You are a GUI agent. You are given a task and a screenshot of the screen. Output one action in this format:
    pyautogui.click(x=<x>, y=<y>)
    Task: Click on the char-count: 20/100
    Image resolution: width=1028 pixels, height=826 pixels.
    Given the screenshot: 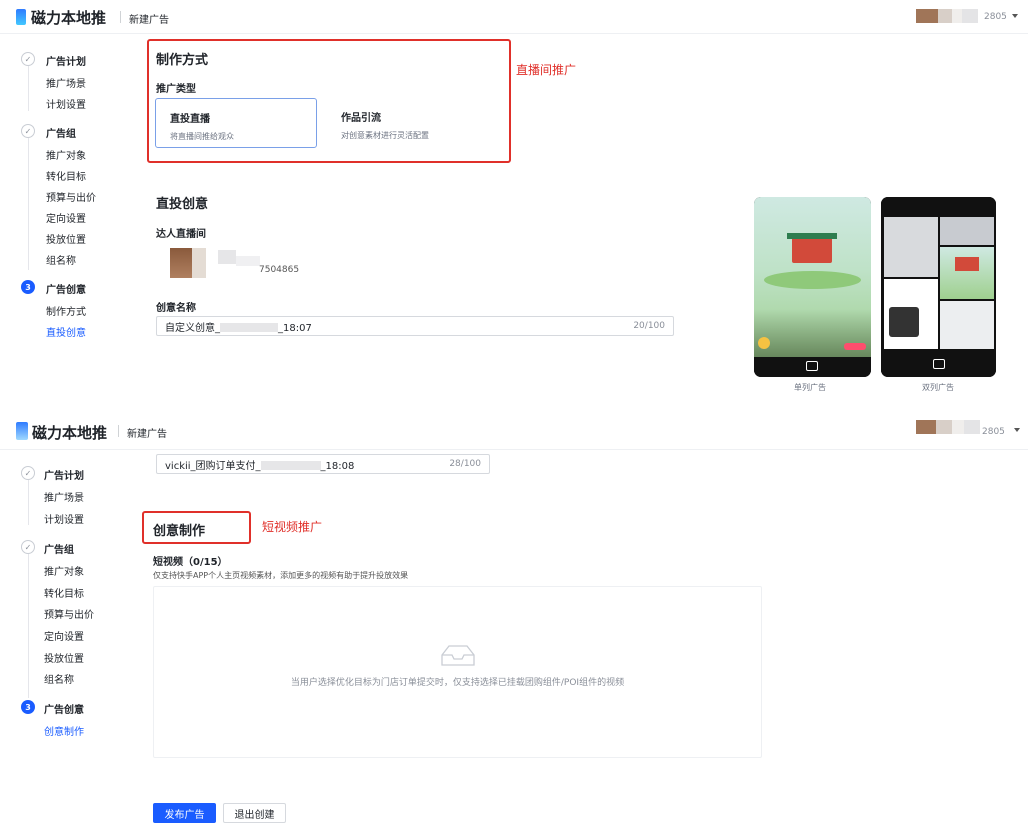 What is the action you would take?
    pyautogui.click(x=649, y=326)
    